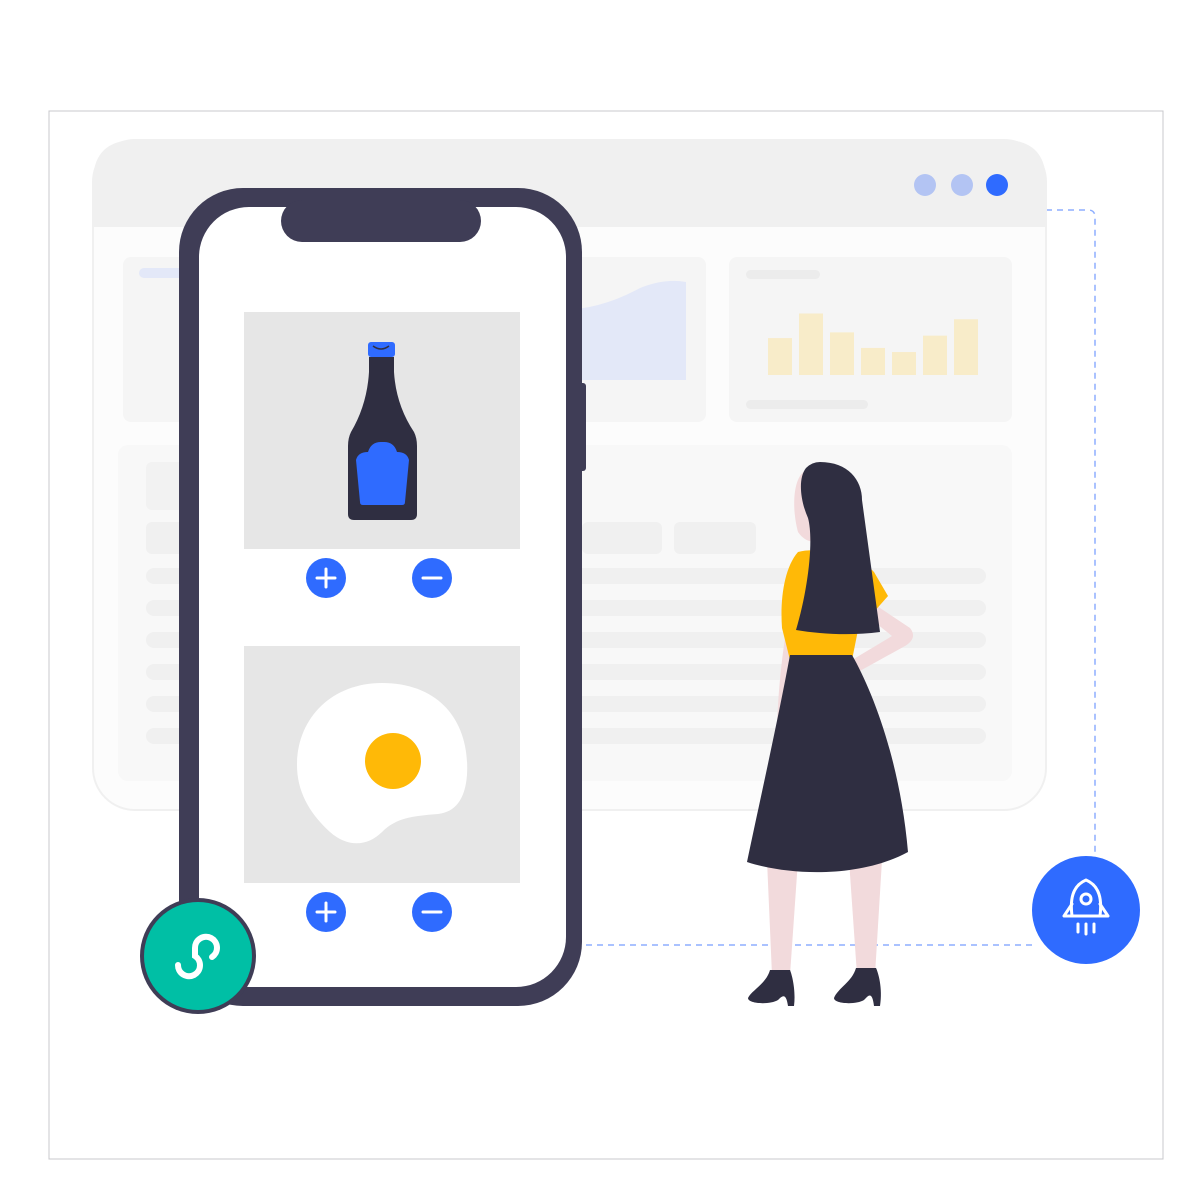 The width and height of the screenshot is (1200, 1200). What do you see at coordinates (771, 988) in the screenshot?
I see `shoe-left` at bounding box center [771, 988].